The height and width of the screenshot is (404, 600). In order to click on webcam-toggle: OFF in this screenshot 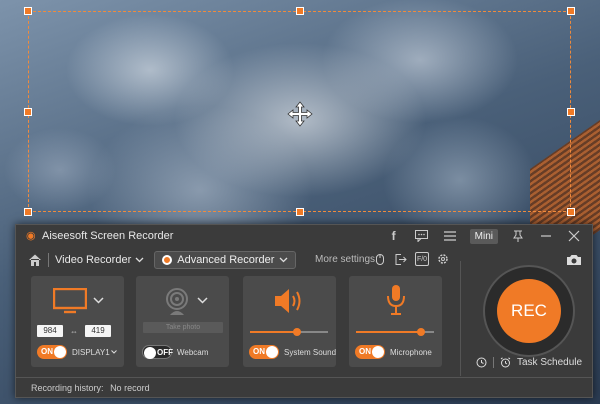, I will do `click(157, 352)`.